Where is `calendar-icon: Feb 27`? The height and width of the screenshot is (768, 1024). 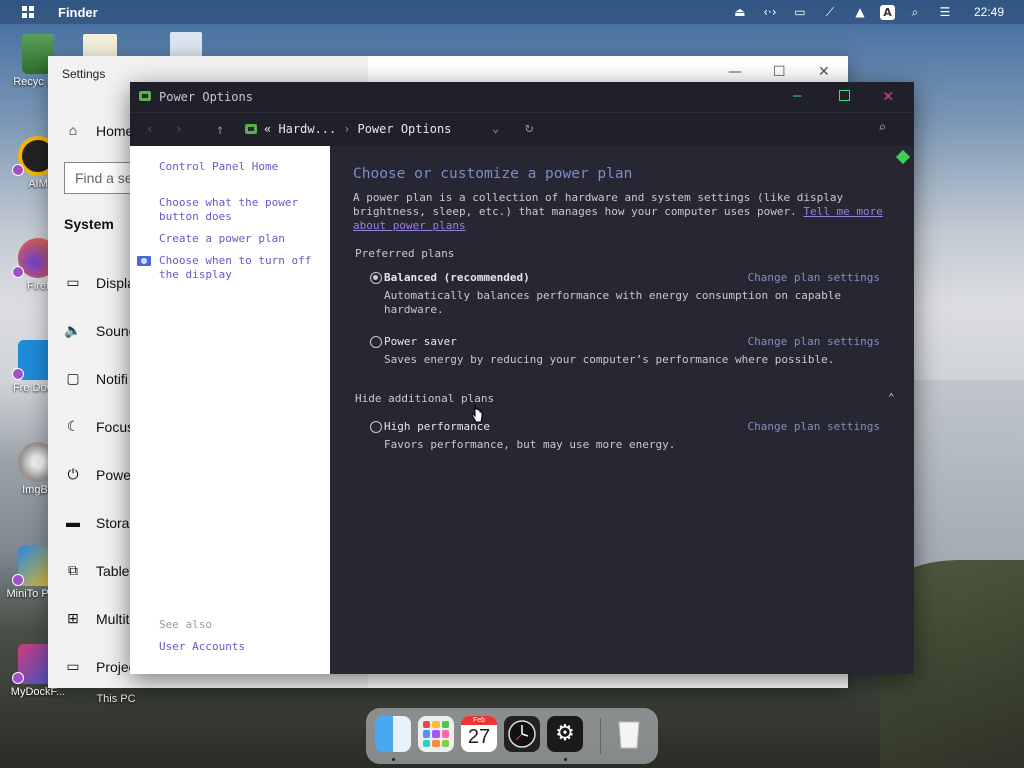
calendar-icon: Feb 27 is located at coordinates (479, 734).